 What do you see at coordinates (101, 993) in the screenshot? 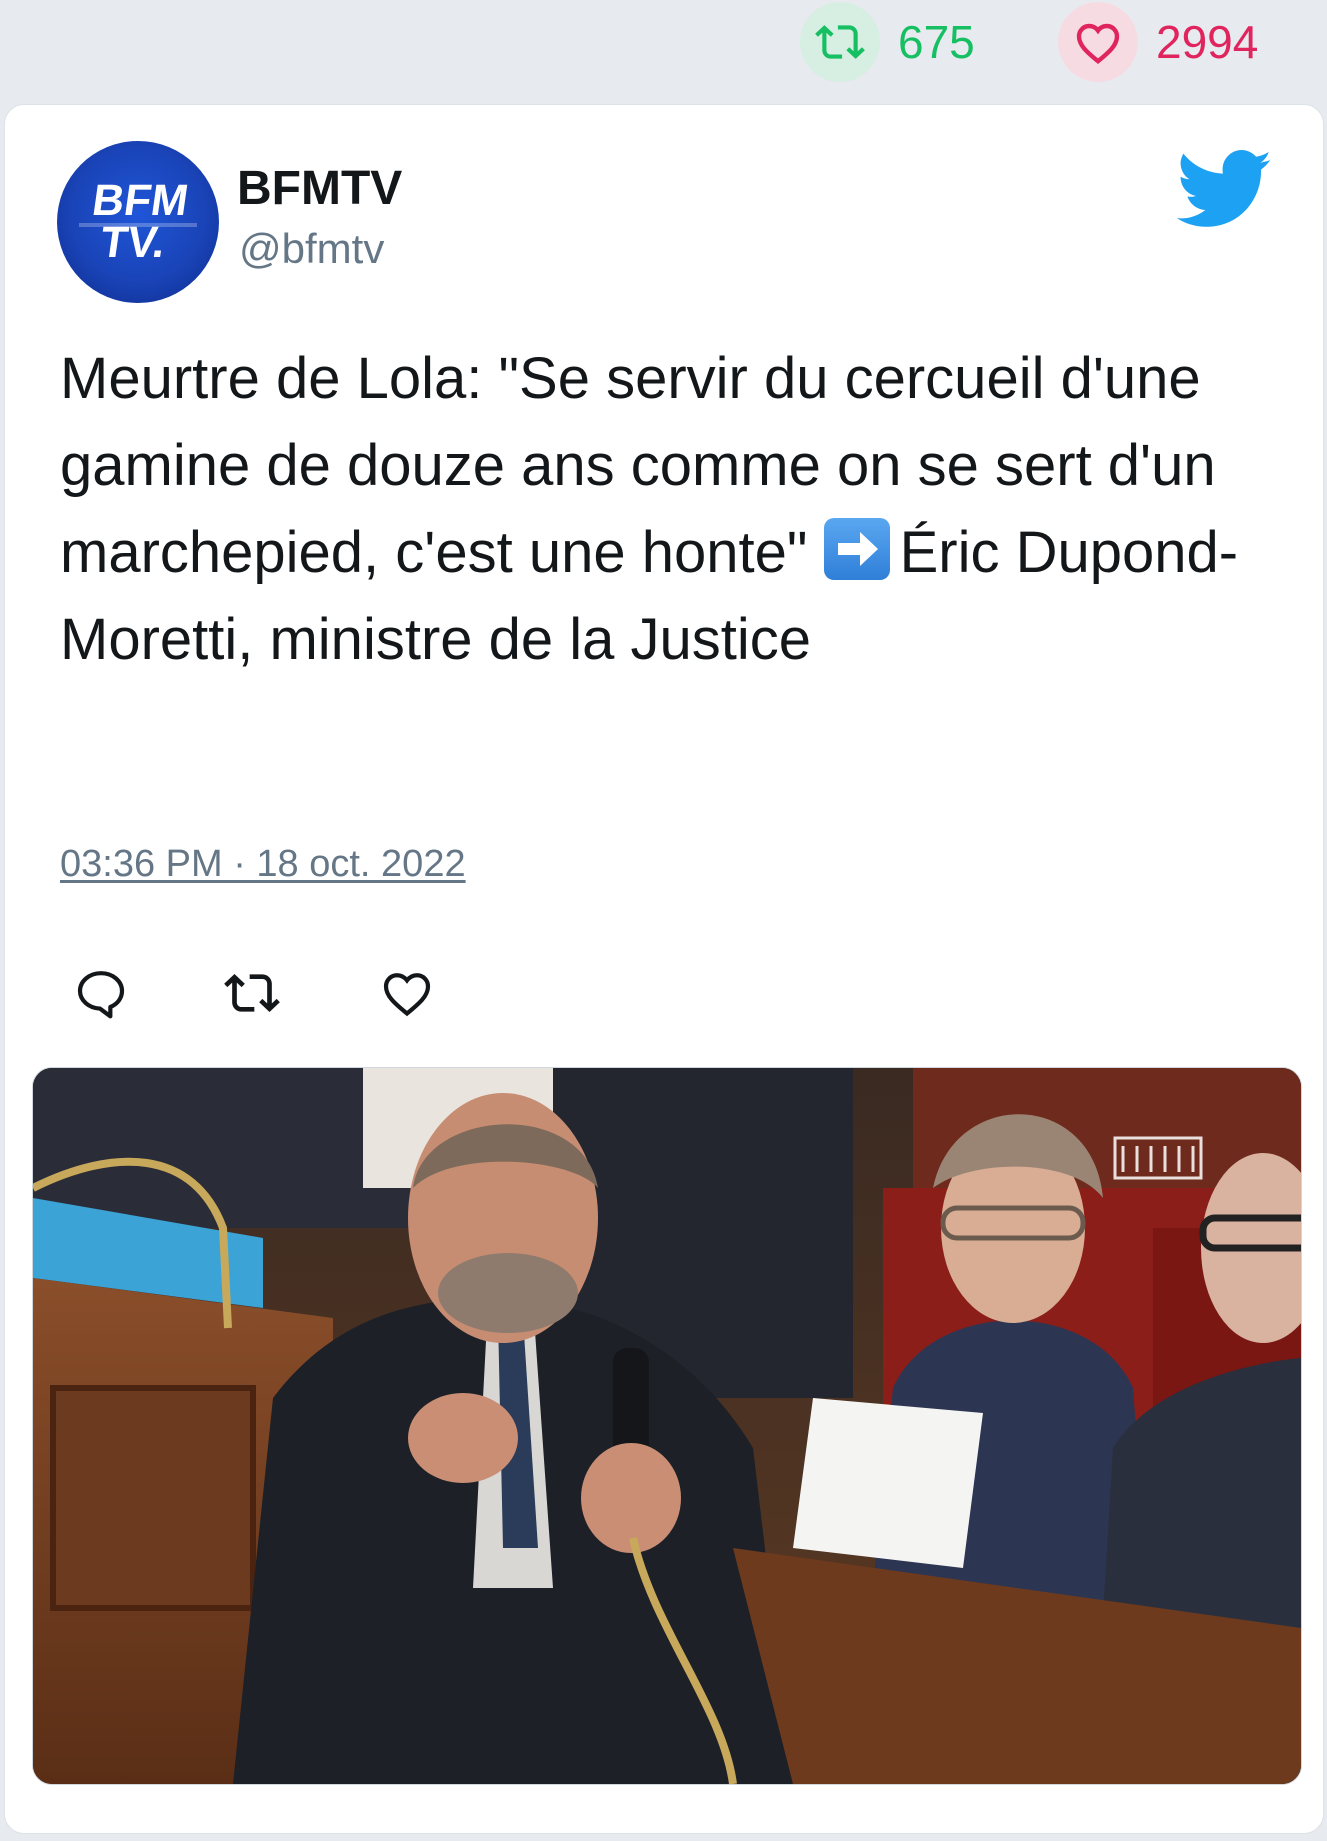
I see `reply-icon` at bounding box center [101, 993].